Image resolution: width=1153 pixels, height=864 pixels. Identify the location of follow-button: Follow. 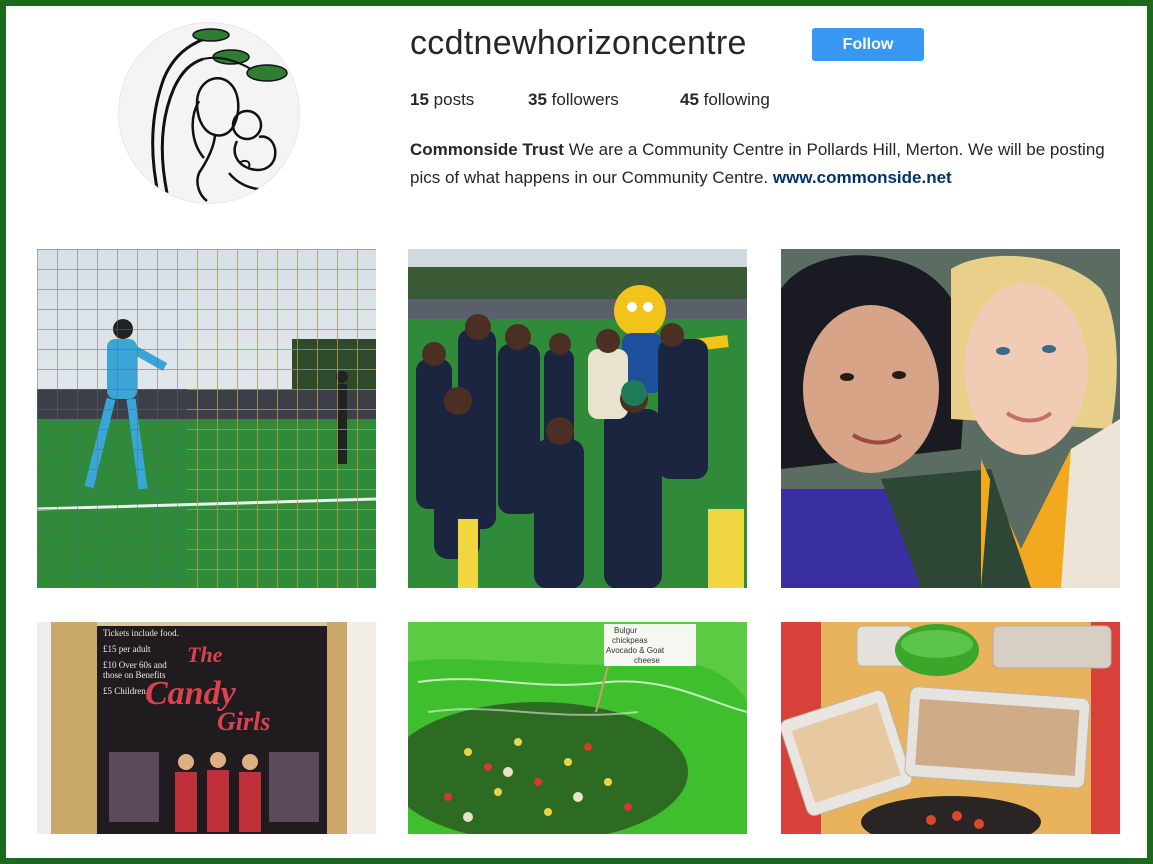
(868, 44).